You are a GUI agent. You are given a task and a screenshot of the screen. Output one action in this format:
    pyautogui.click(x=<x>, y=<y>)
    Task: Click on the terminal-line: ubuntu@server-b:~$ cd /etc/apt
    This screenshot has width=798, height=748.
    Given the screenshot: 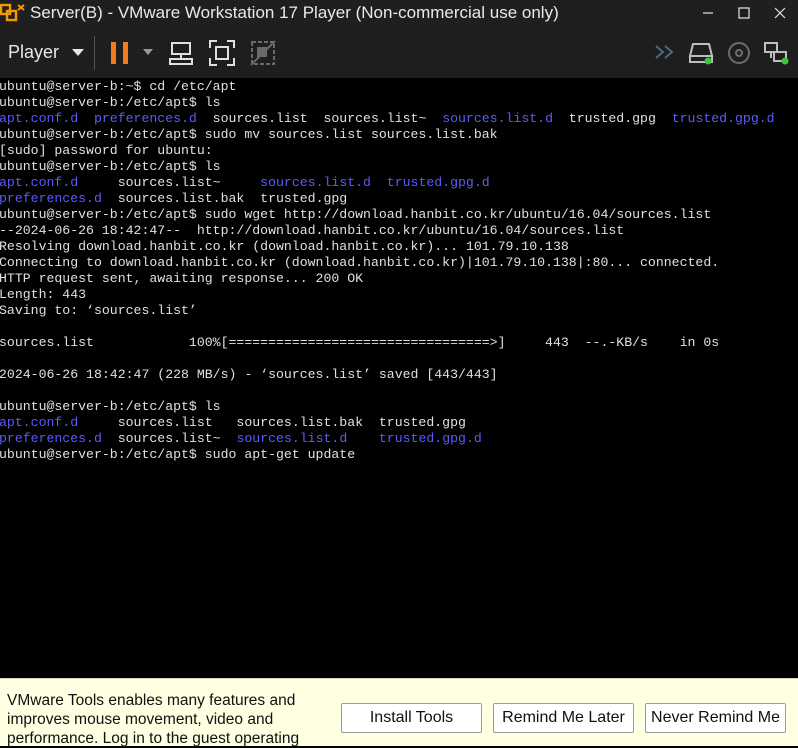 What is the action you would take?
    pyautogui.click(x=118, y=87)
    